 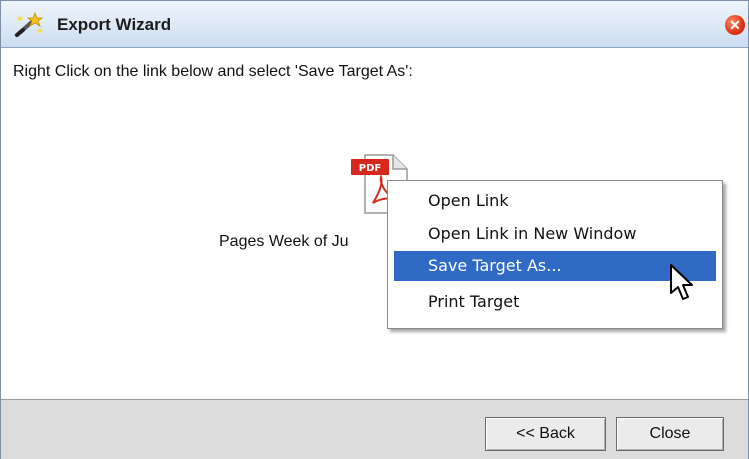 What do you see at coordinates (29, 24) in the screenshot?
I see `magic-wand-icon` at bounding box center [29, 24].